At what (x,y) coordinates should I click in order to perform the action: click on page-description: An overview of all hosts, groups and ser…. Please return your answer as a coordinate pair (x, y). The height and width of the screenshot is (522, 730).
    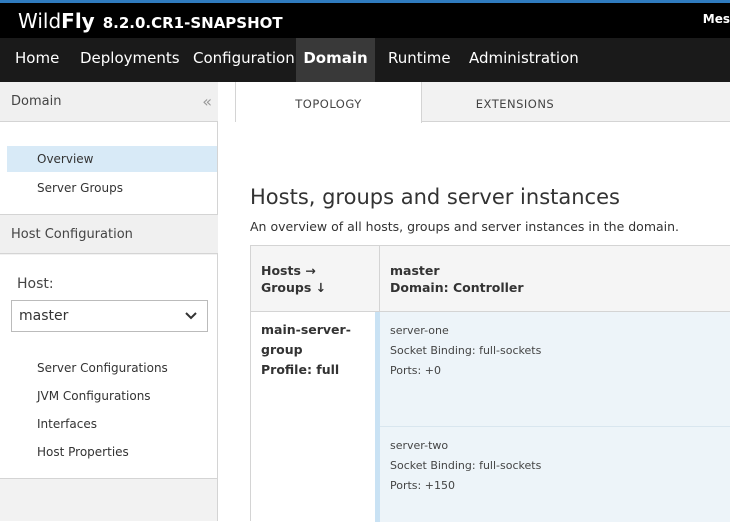
    Looking at the image, I should click on (465, 226).